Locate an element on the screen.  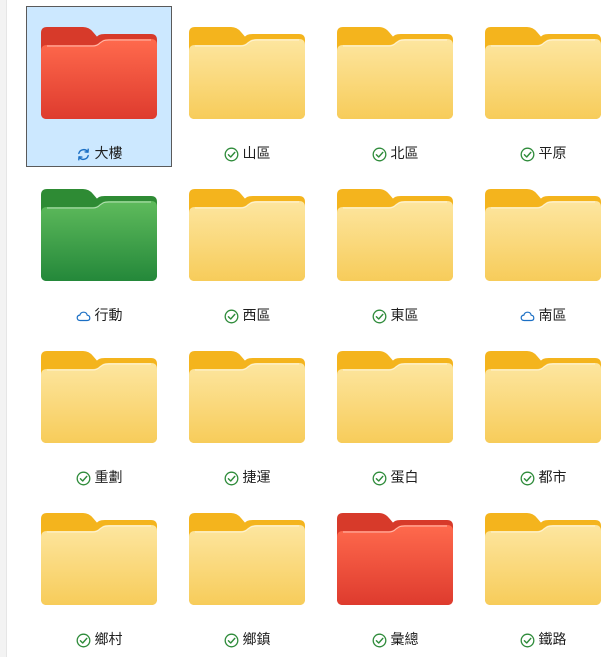
folder-caption: 蛋白 is located at coordinates (395, 478).